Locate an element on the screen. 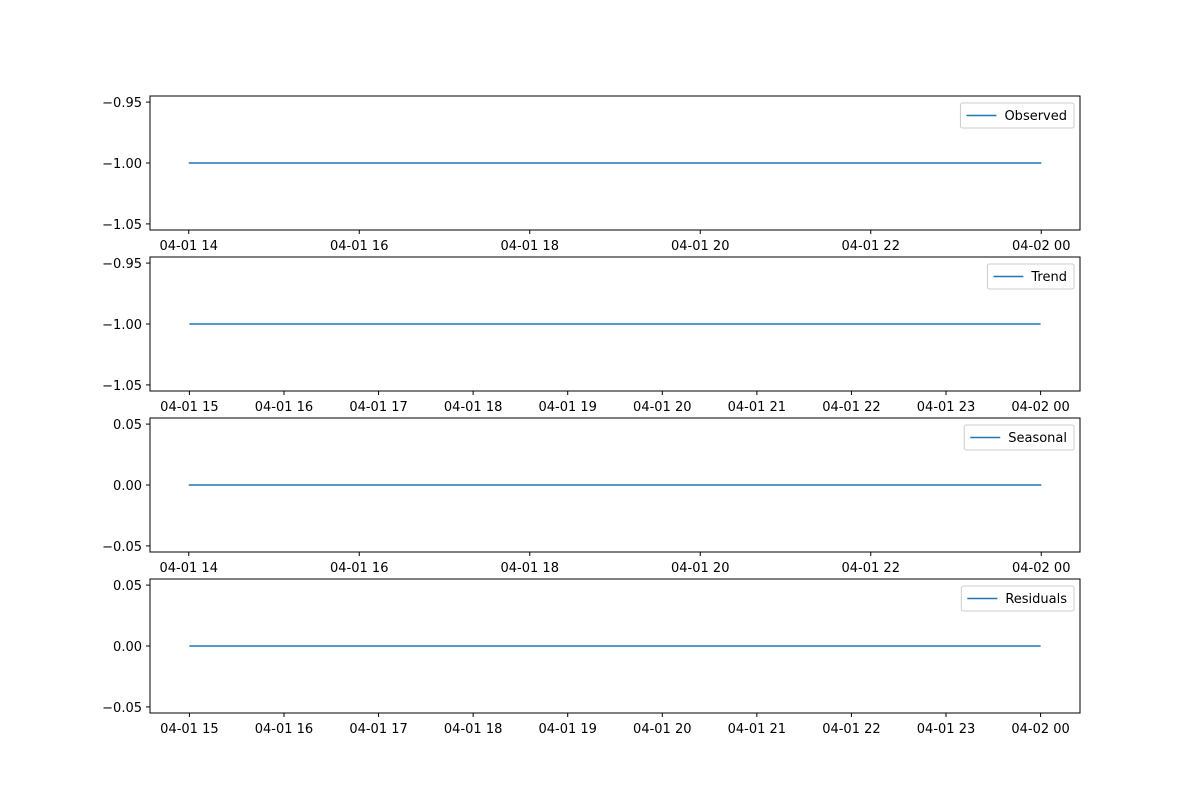 The height and width of the screenshot is (800, 1200). seasonal-legend: Seasonal is located at coordinates (1019, 437).